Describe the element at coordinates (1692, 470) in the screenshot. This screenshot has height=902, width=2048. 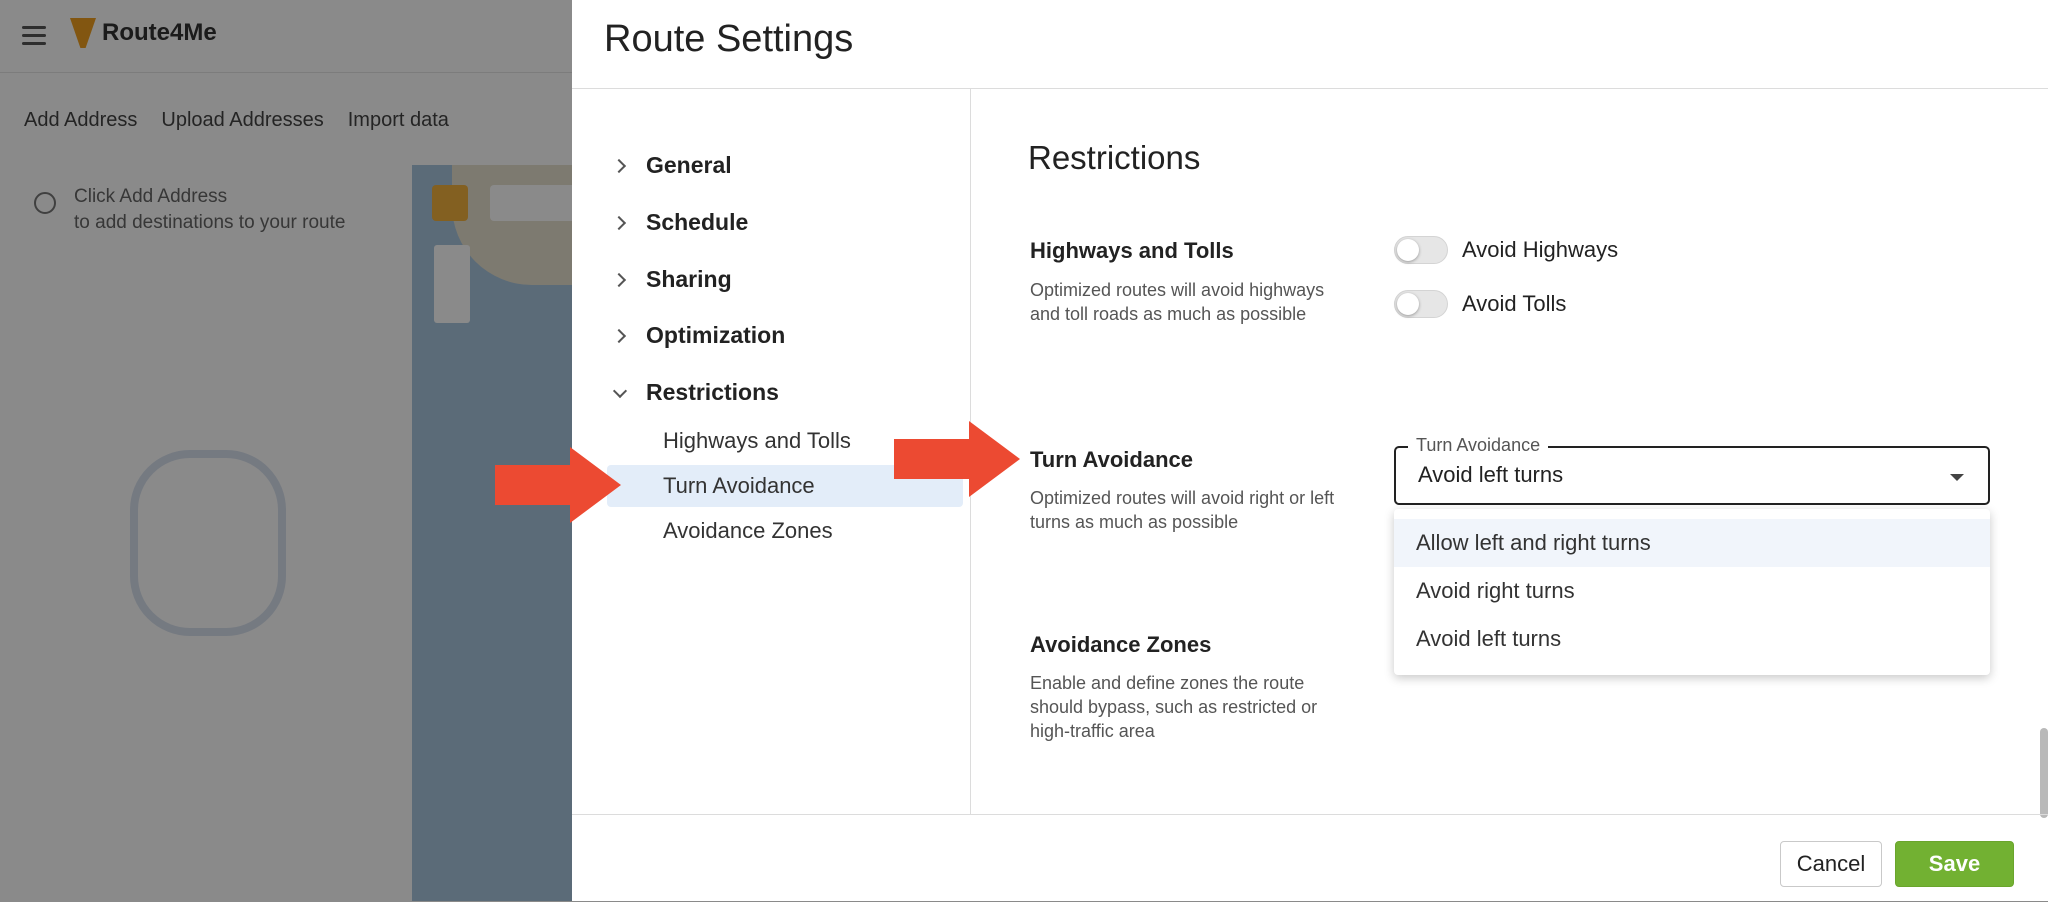
I see `turn-avoidance-select: Turn Avoidance Avoid left turns` at that location.